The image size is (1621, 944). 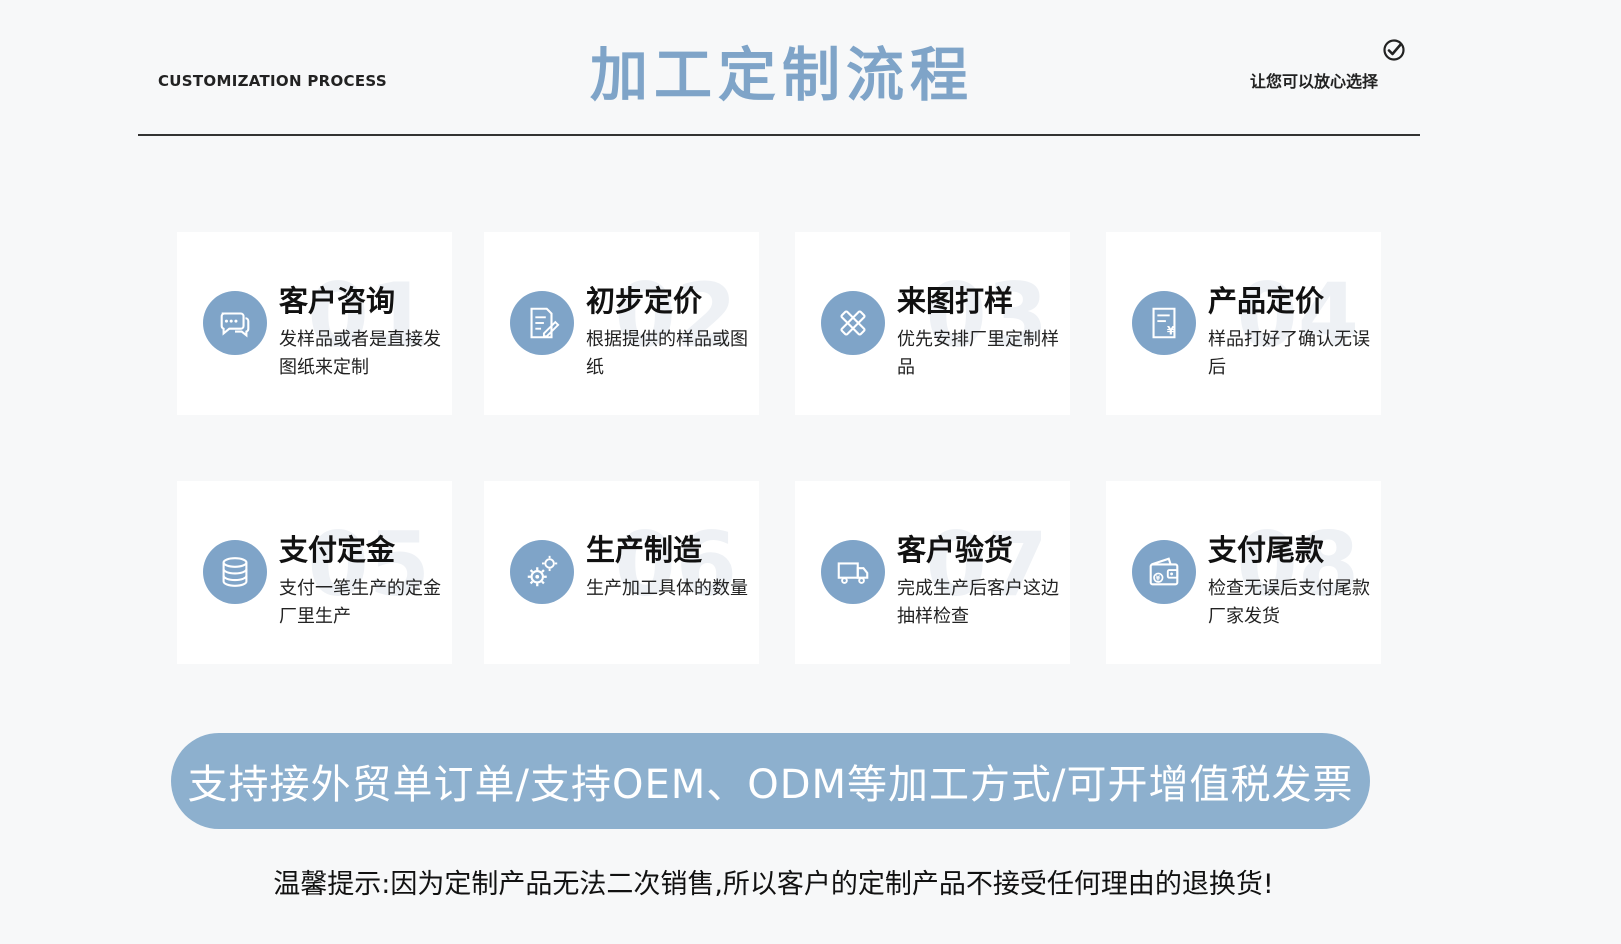 What do you see at coordinates (314, 572) in the screenshot?
I see `step-card-5: 05 支付定金 支付一笔生产的定金厂里生产` at bounding box center [314, 572].